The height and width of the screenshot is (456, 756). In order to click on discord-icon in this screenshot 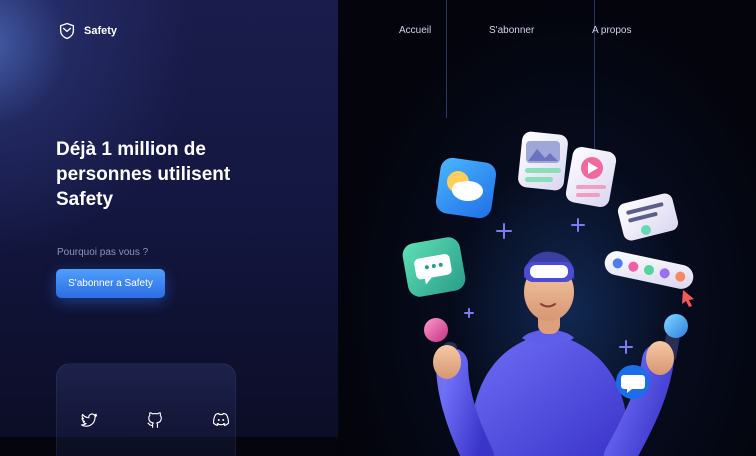, I will do `click(221, 420)`.